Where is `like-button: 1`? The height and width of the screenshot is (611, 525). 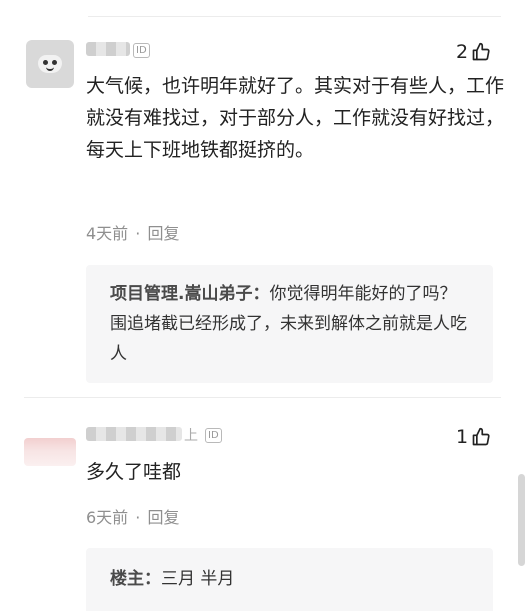 like-button: 1 is located at coordinates (473, 437).